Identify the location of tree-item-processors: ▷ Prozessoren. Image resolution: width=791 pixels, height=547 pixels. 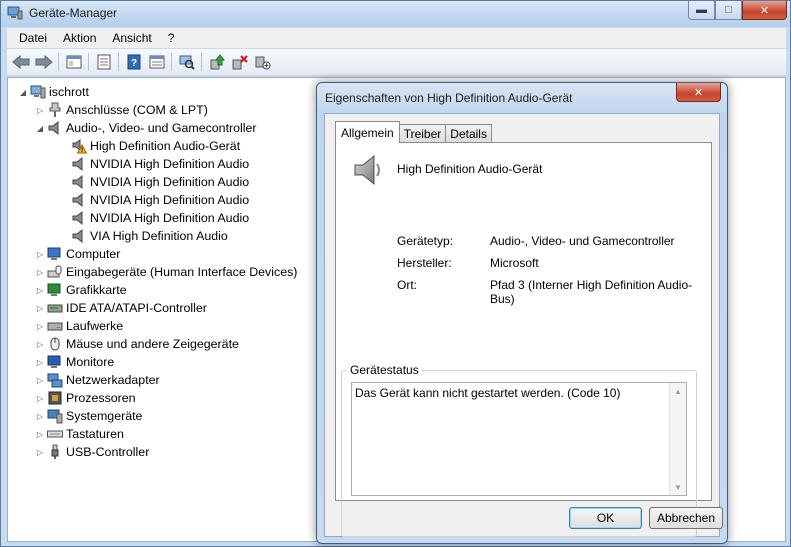
(85, 398).